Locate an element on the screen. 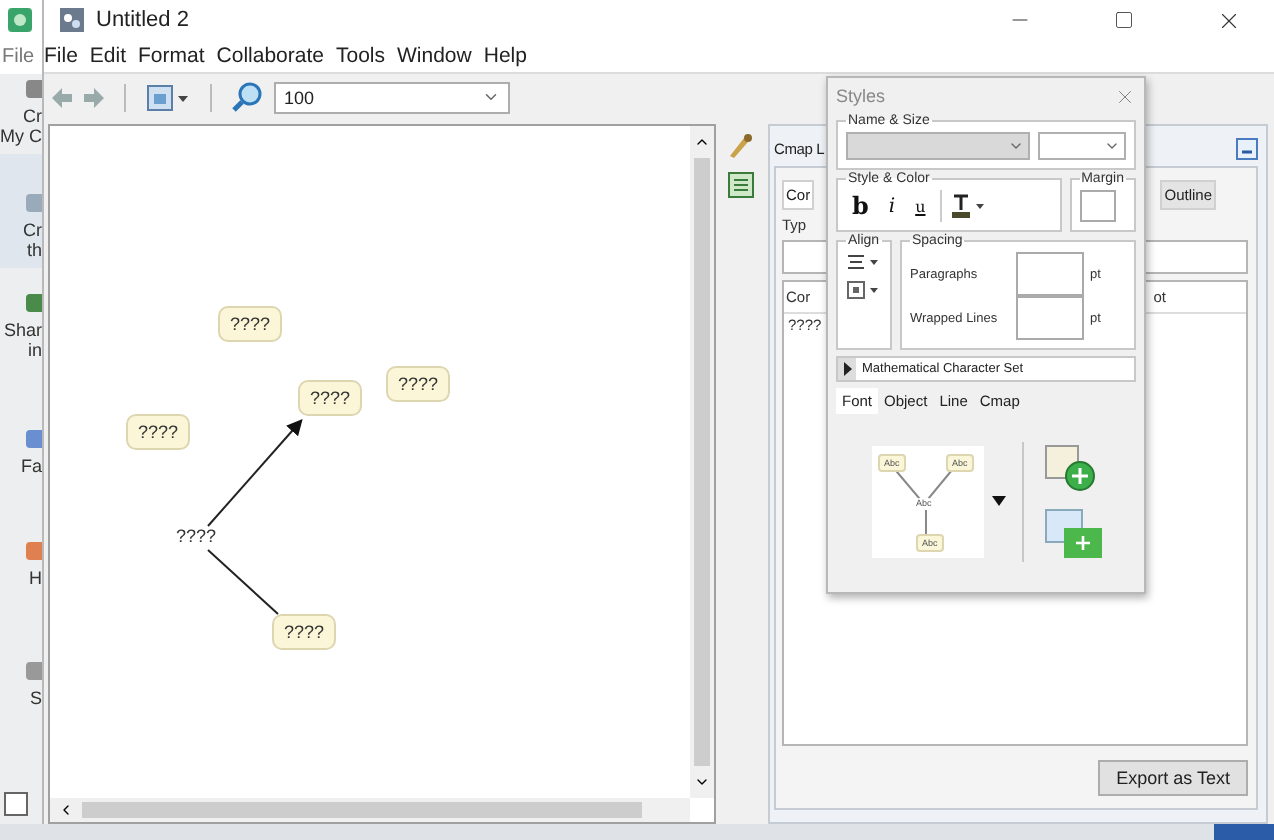 Image resolution: width=1274 pixels, height=840 pixels. caret-icon is located at coordinates (999, 501).